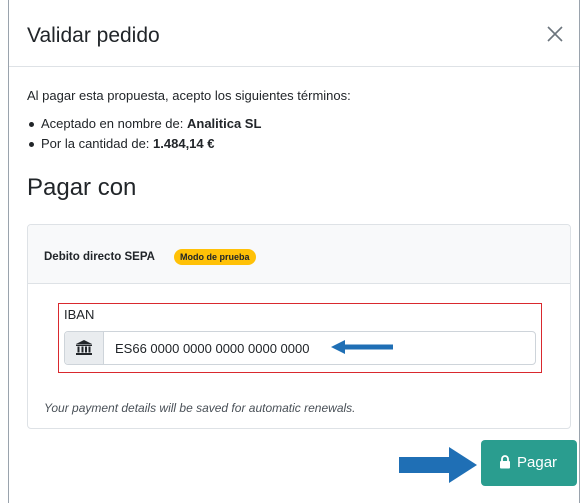 This screenshot has width=580, height=503. Describe the element at coordinates (299, 254) in the screenshot. I see `payment-method-header: Debito directo SEPA Modo de prueba` at that location.